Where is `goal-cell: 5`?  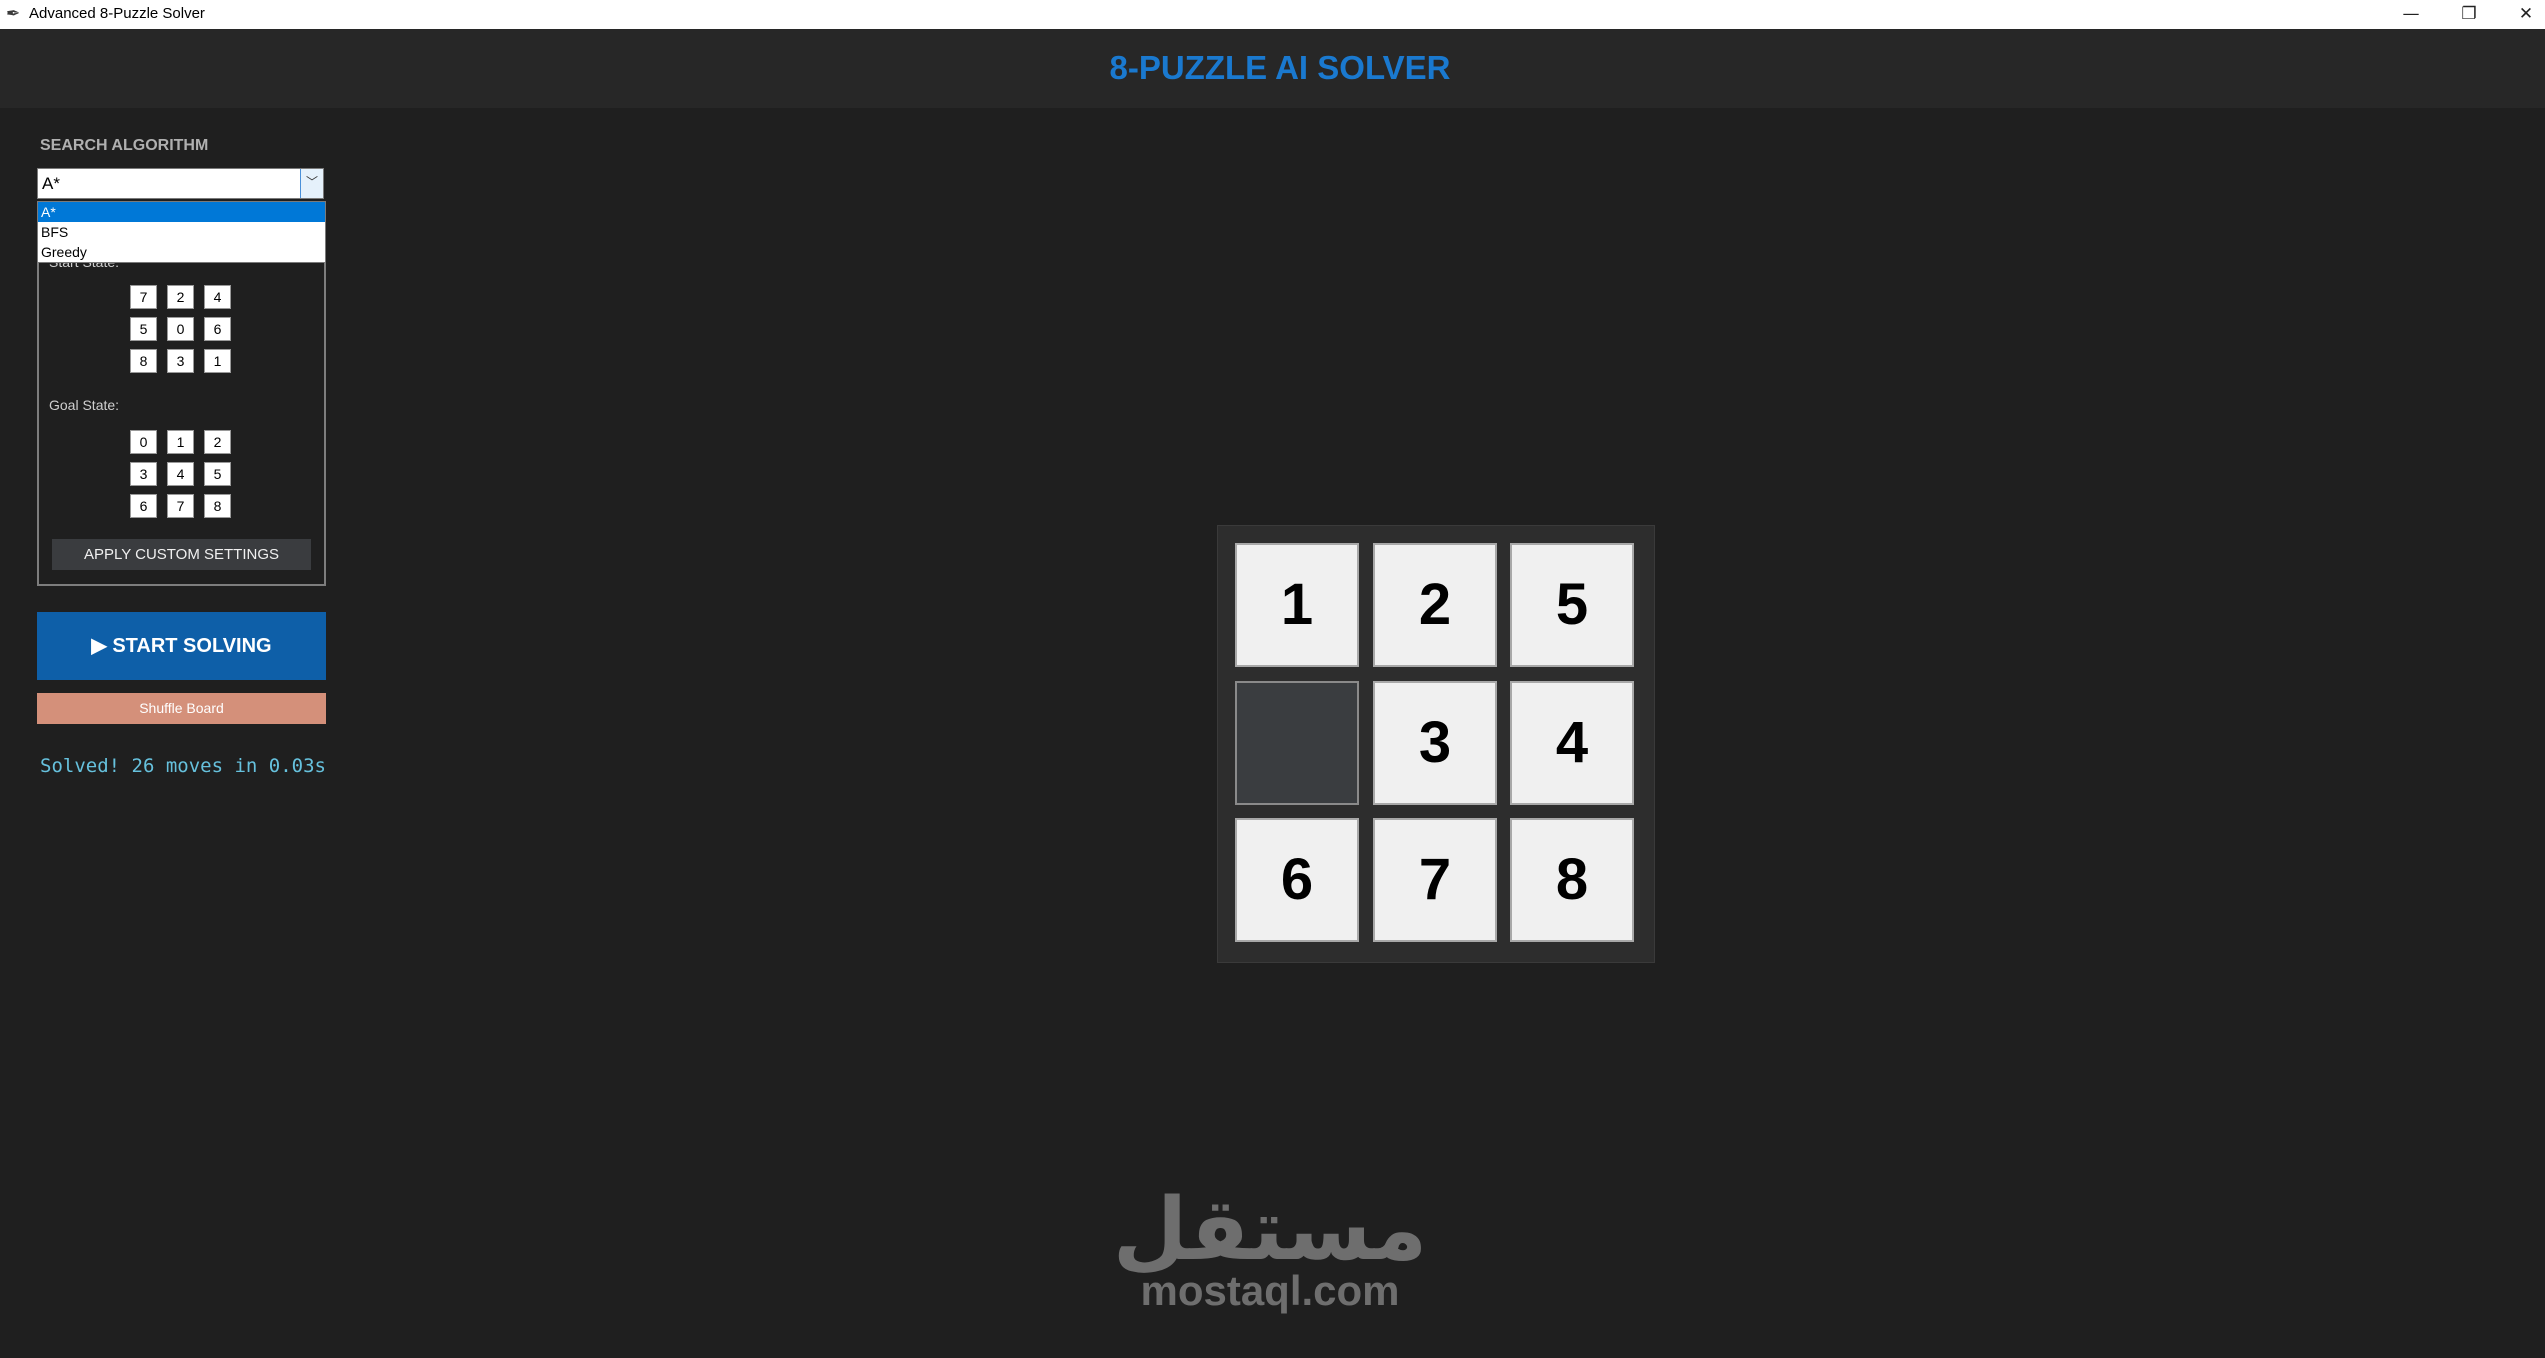
goal-cell: 5 is located at coordinates (217, 474).